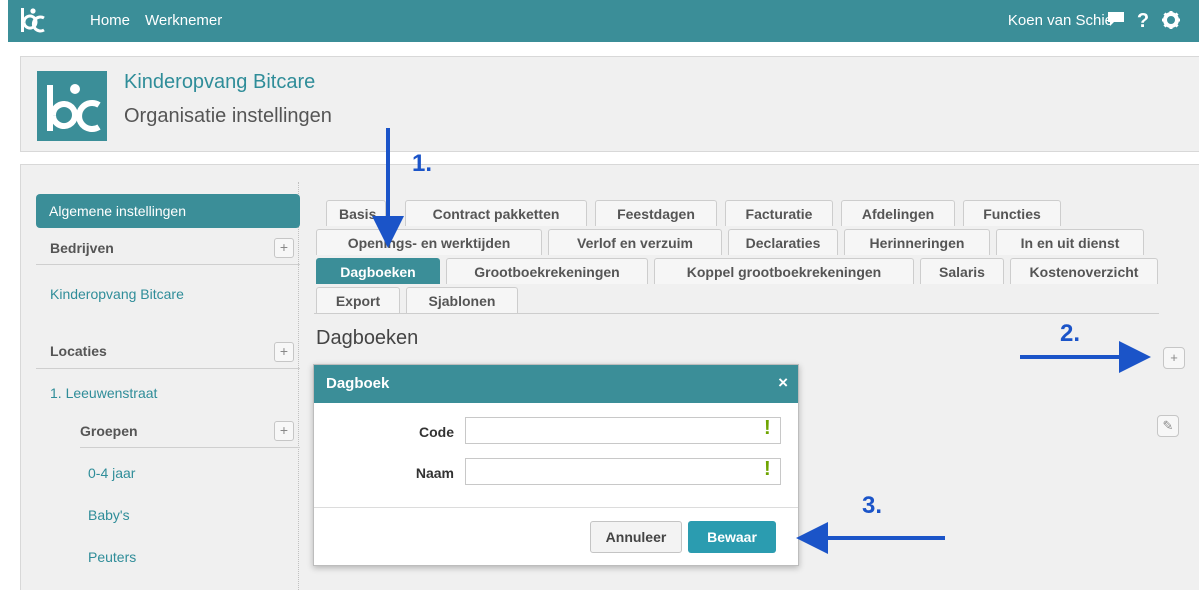 The image size is (1199, 590). Describe the element at coordinates (732, 537) in the screenshot. I see `save-button: Bewaar` at that location.